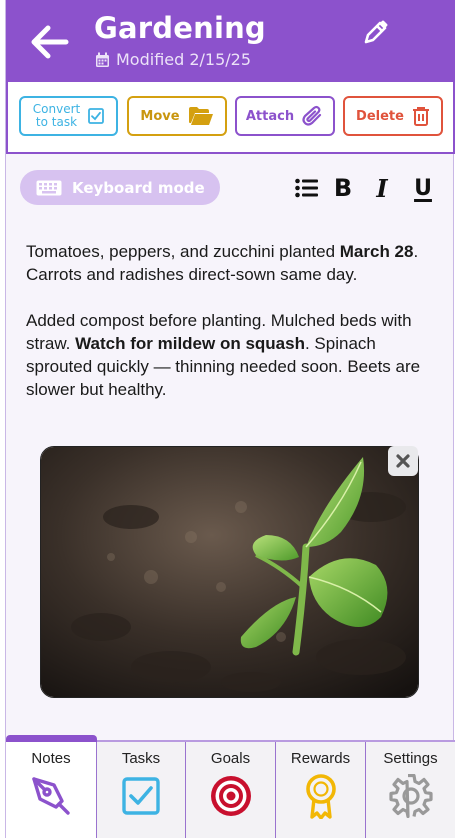 The height and width of the screenshot is (838, 458). Describe the element at coordinates (230, 796) in the screenshot. I see `target-icon` at that location.